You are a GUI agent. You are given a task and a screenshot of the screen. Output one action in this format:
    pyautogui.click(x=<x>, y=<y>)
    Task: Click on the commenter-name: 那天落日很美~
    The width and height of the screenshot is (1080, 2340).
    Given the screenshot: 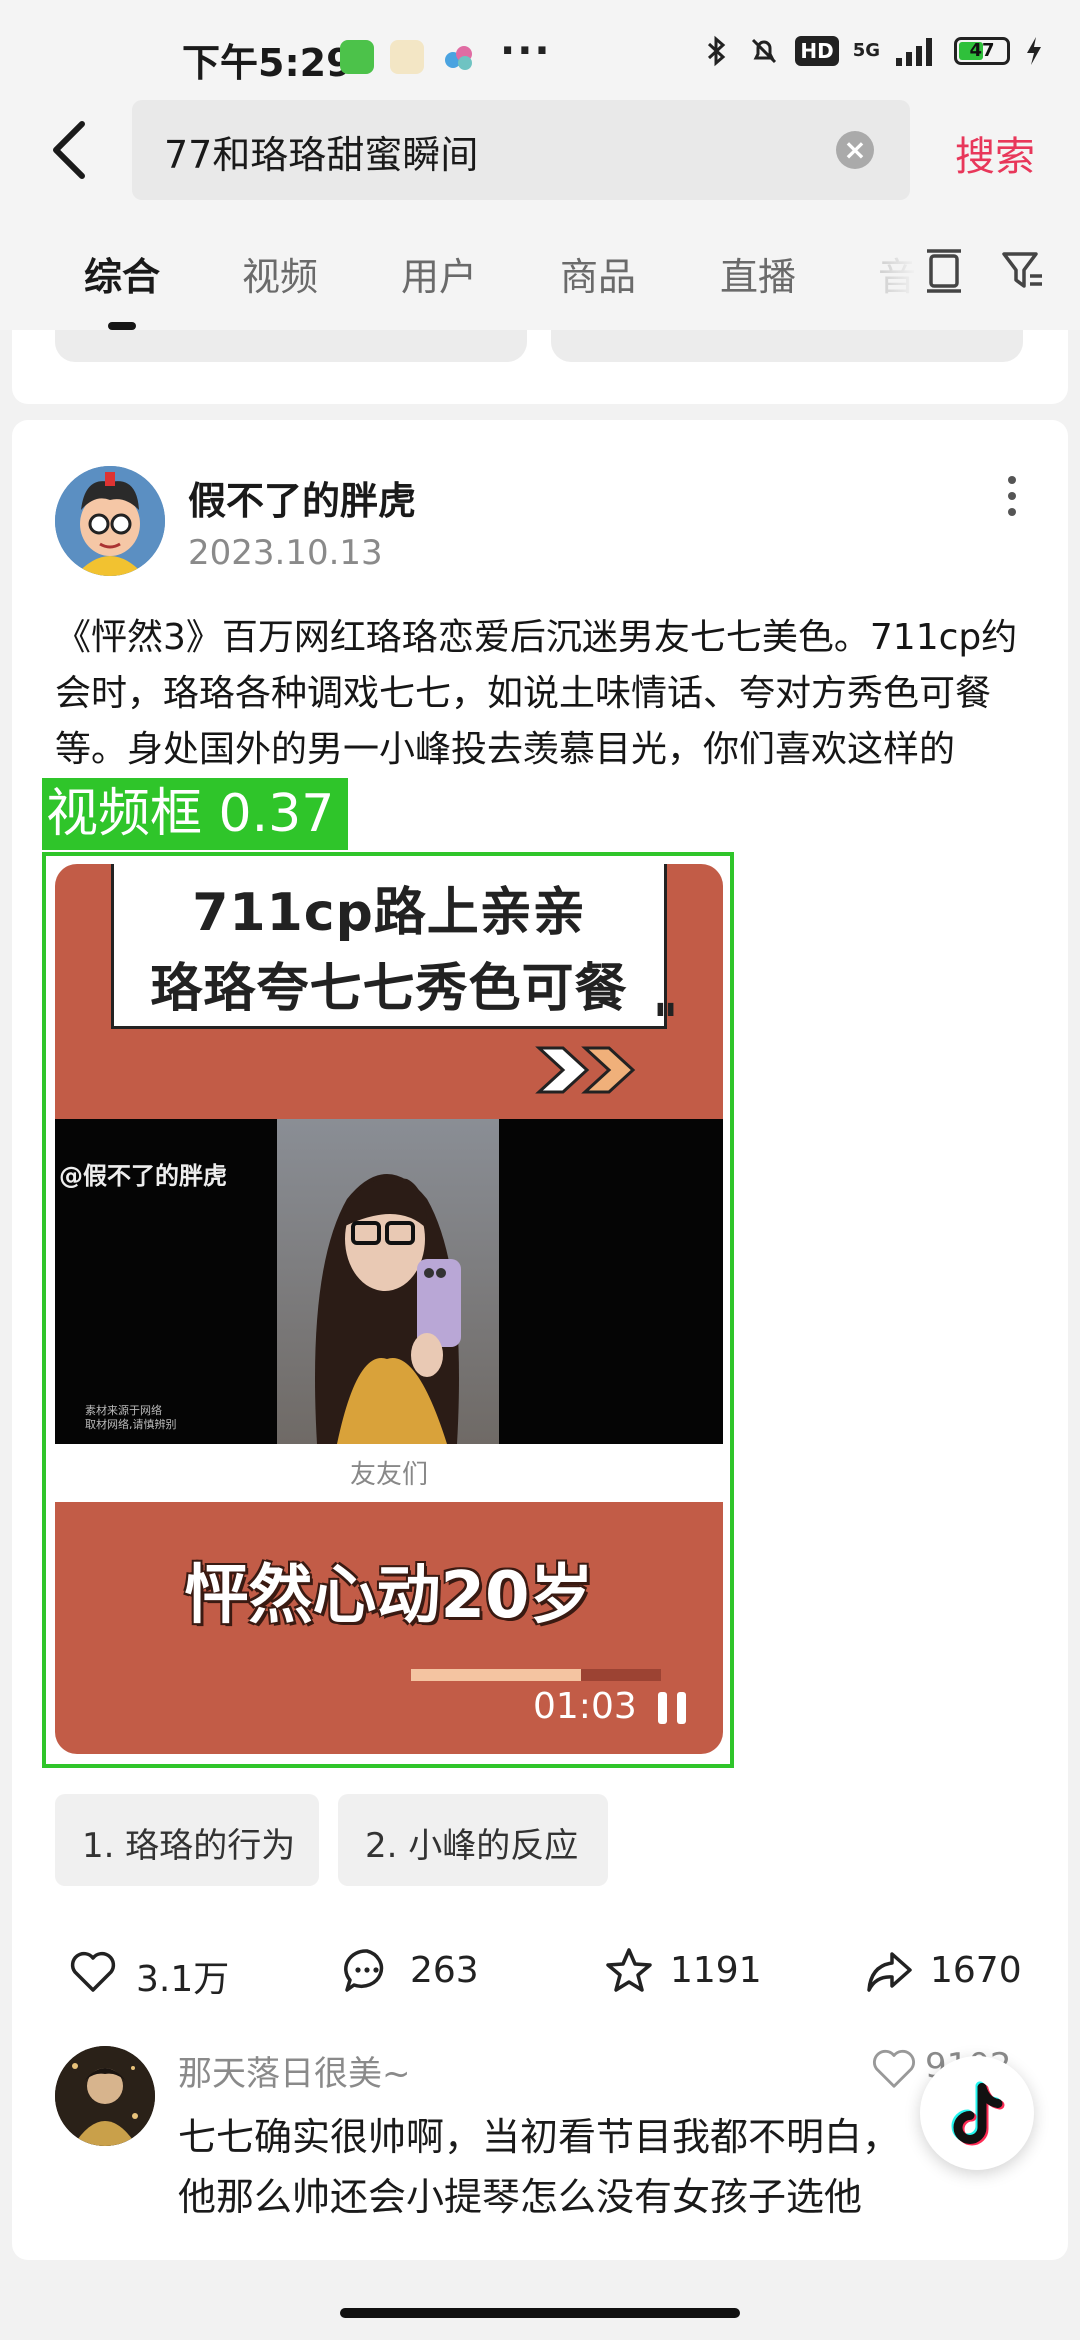 What is the action you would take?
    pyautogui.click(x=294, y=2070)
    